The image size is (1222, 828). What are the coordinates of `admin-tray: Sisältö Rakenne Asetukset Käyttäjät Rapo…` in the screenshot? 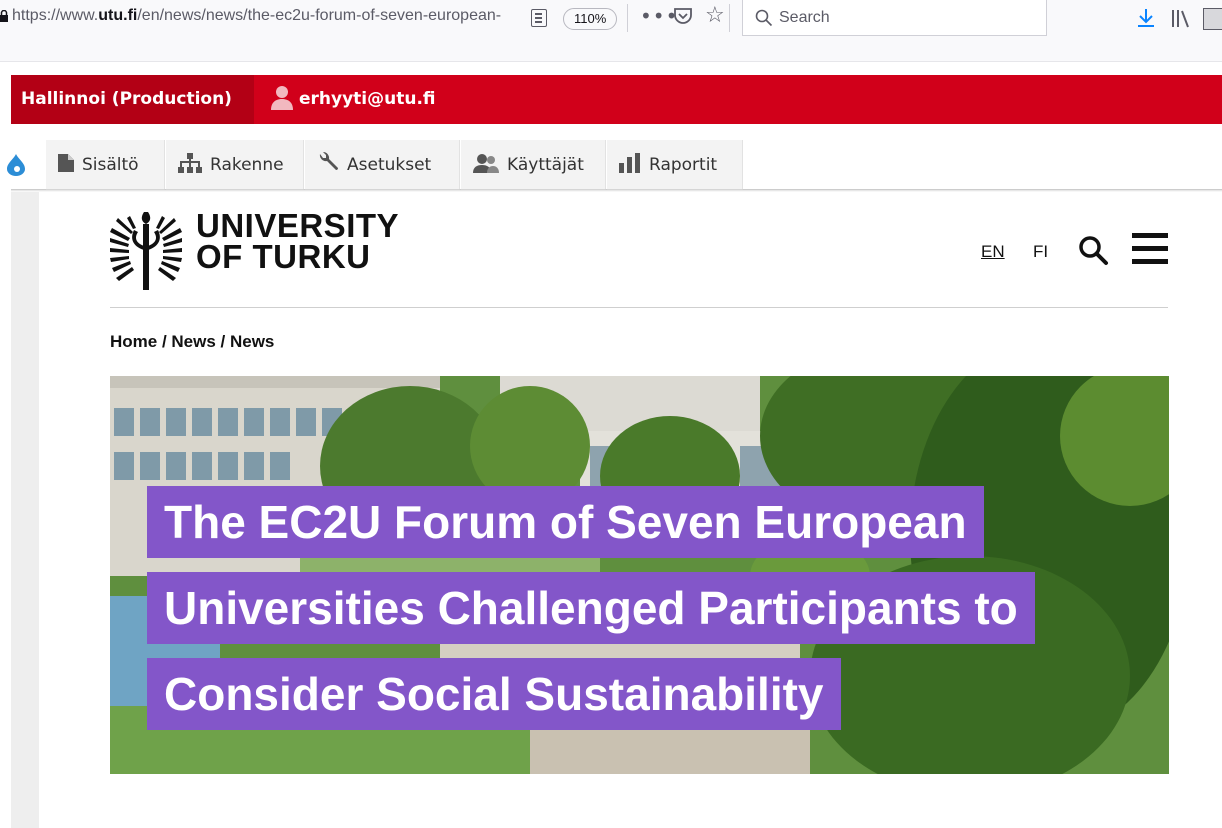 It's located at (614, 165).